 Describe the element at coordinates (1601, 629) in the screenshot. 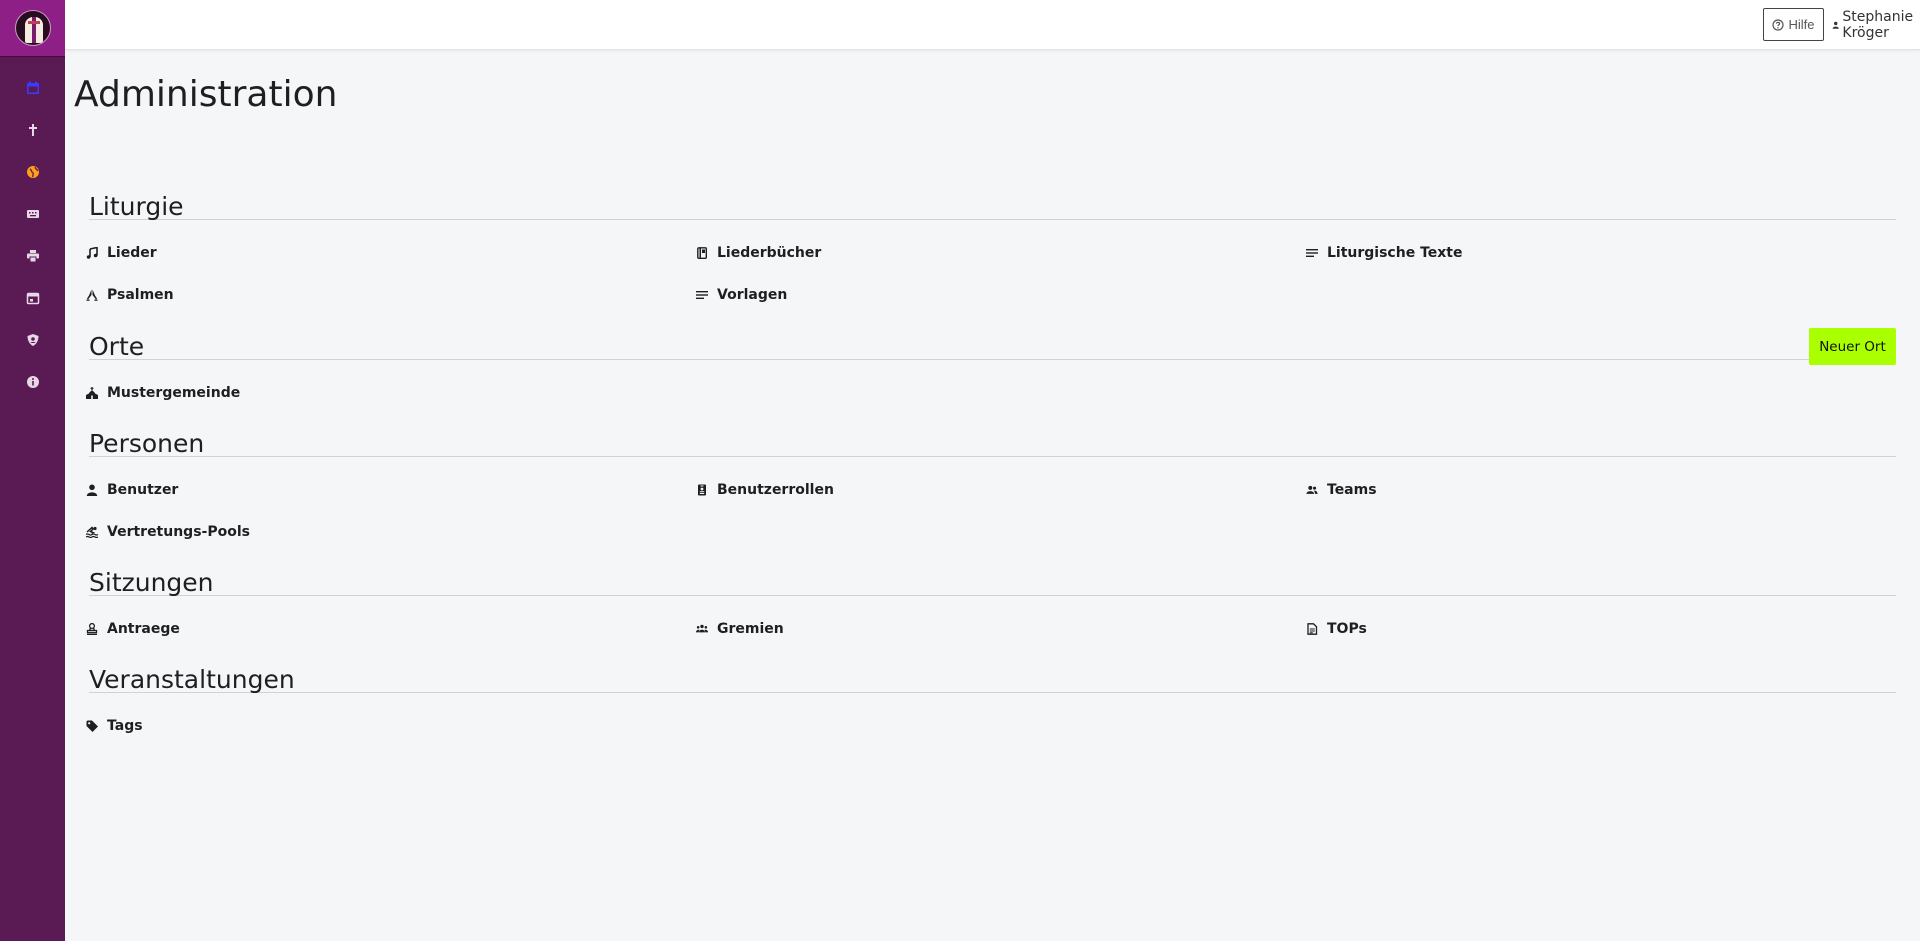

I see `admin-link-tops: TOPs` at that location.